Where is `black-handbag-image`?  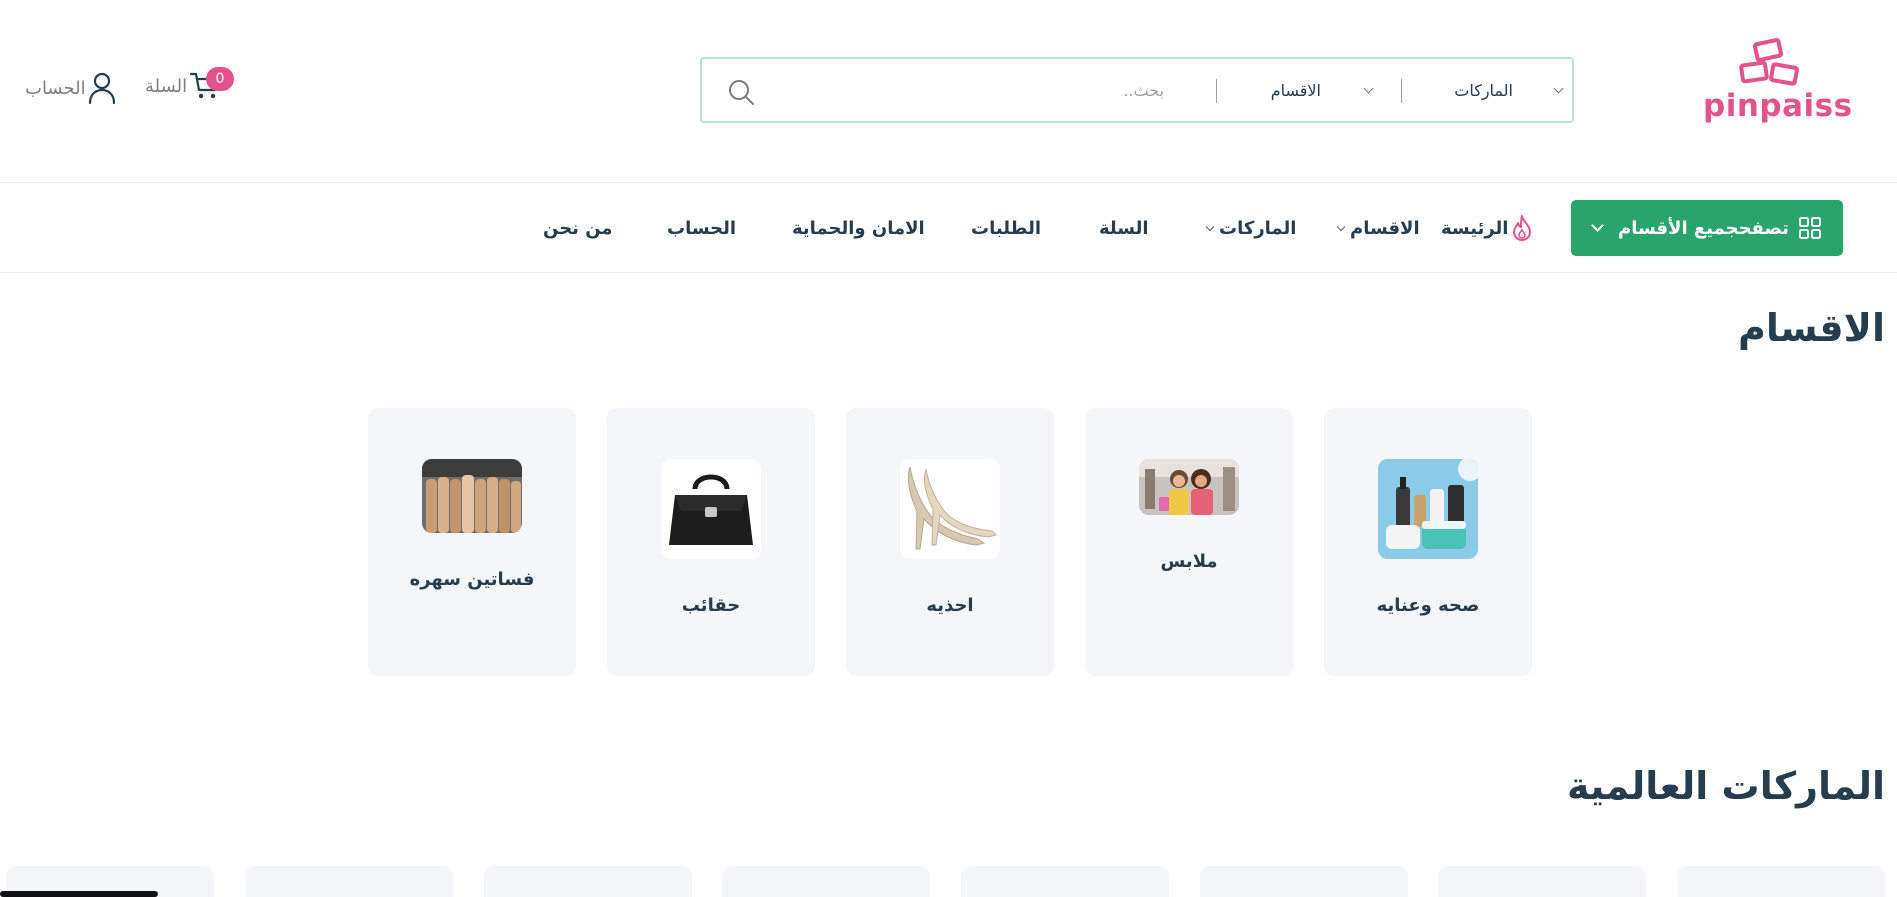 black-handbag-image is located at coordinates (711, 509).